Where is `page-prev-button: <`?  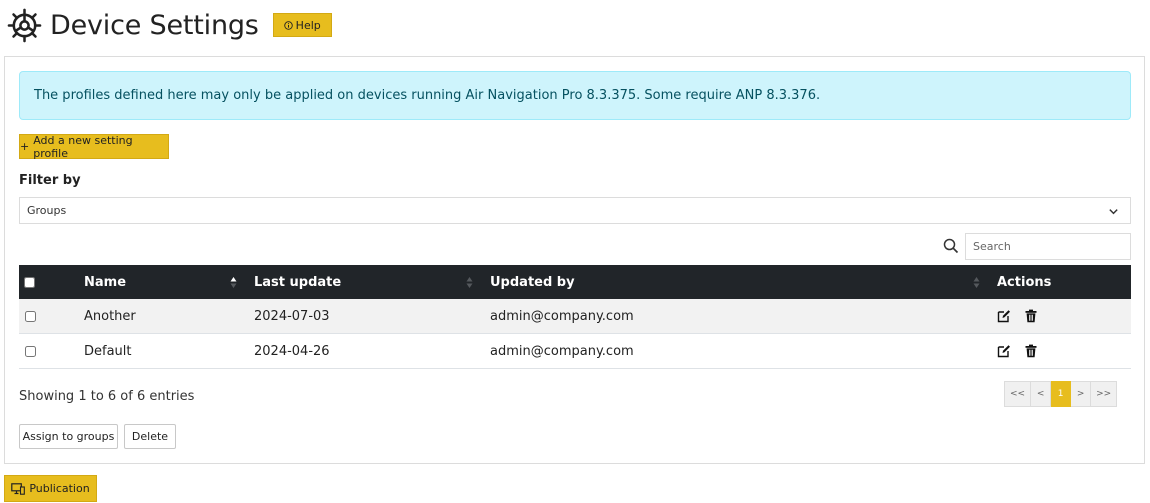
page-prev-button: < is located at coordinates (1041, 394).